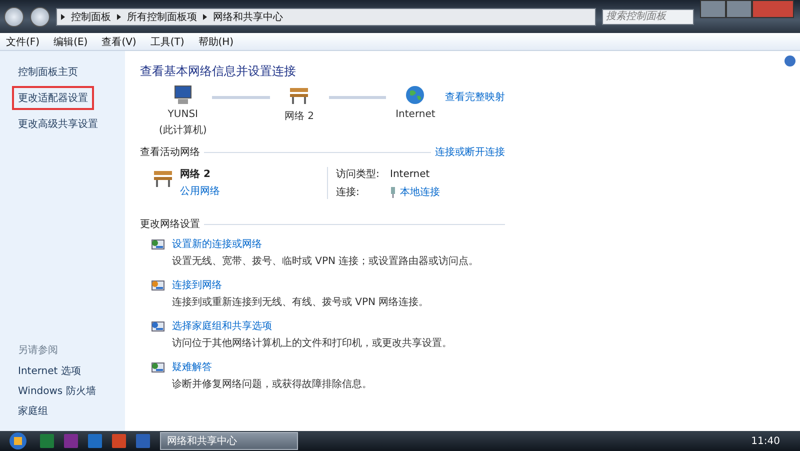 This screenshot has height=451, width=800. I want to click on computer-icon, so click(183, 95).